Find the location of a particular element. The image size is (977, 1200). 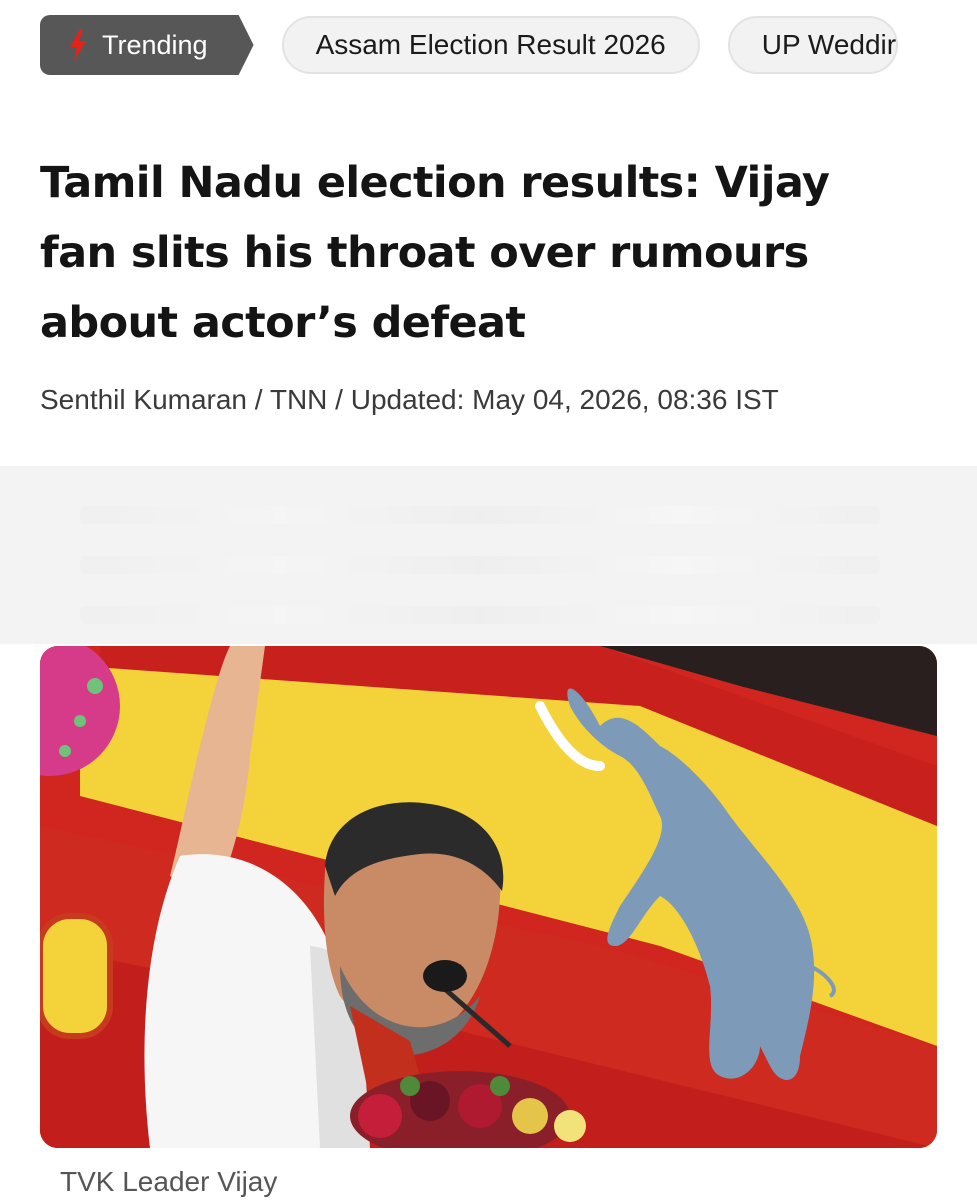

lightning-bolt-icon is located at coordinates (78, 45).